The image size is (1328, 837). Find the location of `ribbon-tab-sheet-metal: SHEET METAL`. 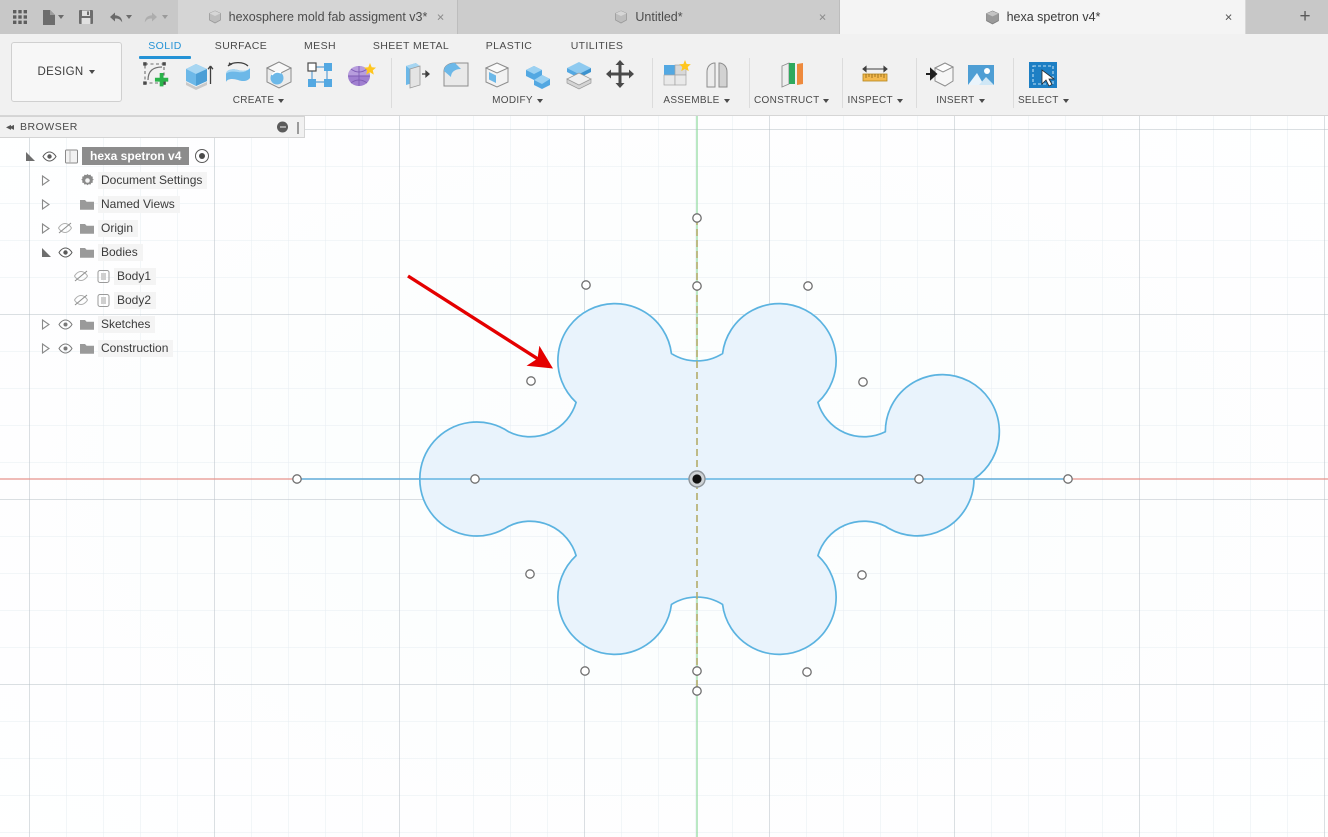

ribbon-tab-sheet-metal: SHEET METAL is located at coordinates (411, 46).